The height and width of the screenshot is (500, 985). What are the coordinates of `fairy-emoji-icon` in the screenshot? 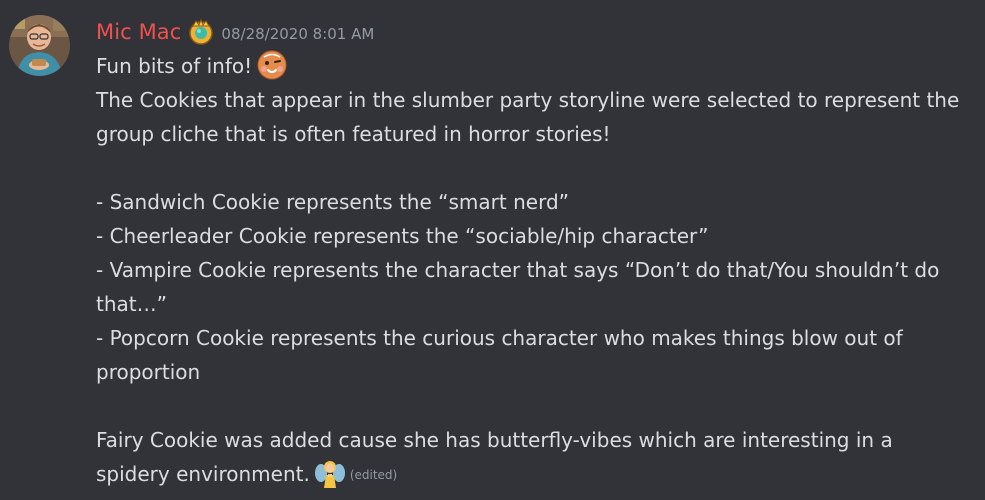 It's located at (330, 473).